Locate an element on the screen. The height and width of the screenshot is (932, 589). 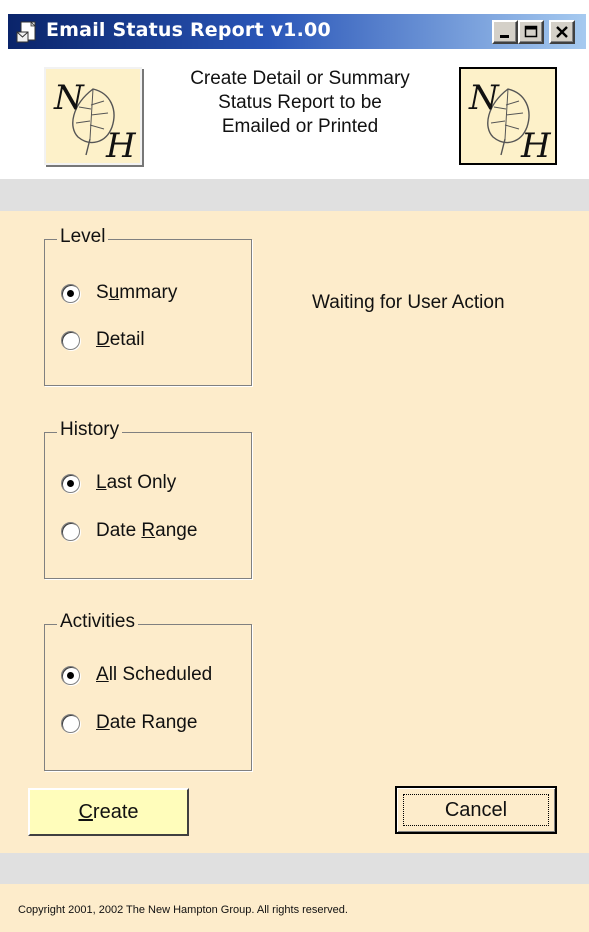
radio-summary-label: Summary is located at coordinates (136, 293).